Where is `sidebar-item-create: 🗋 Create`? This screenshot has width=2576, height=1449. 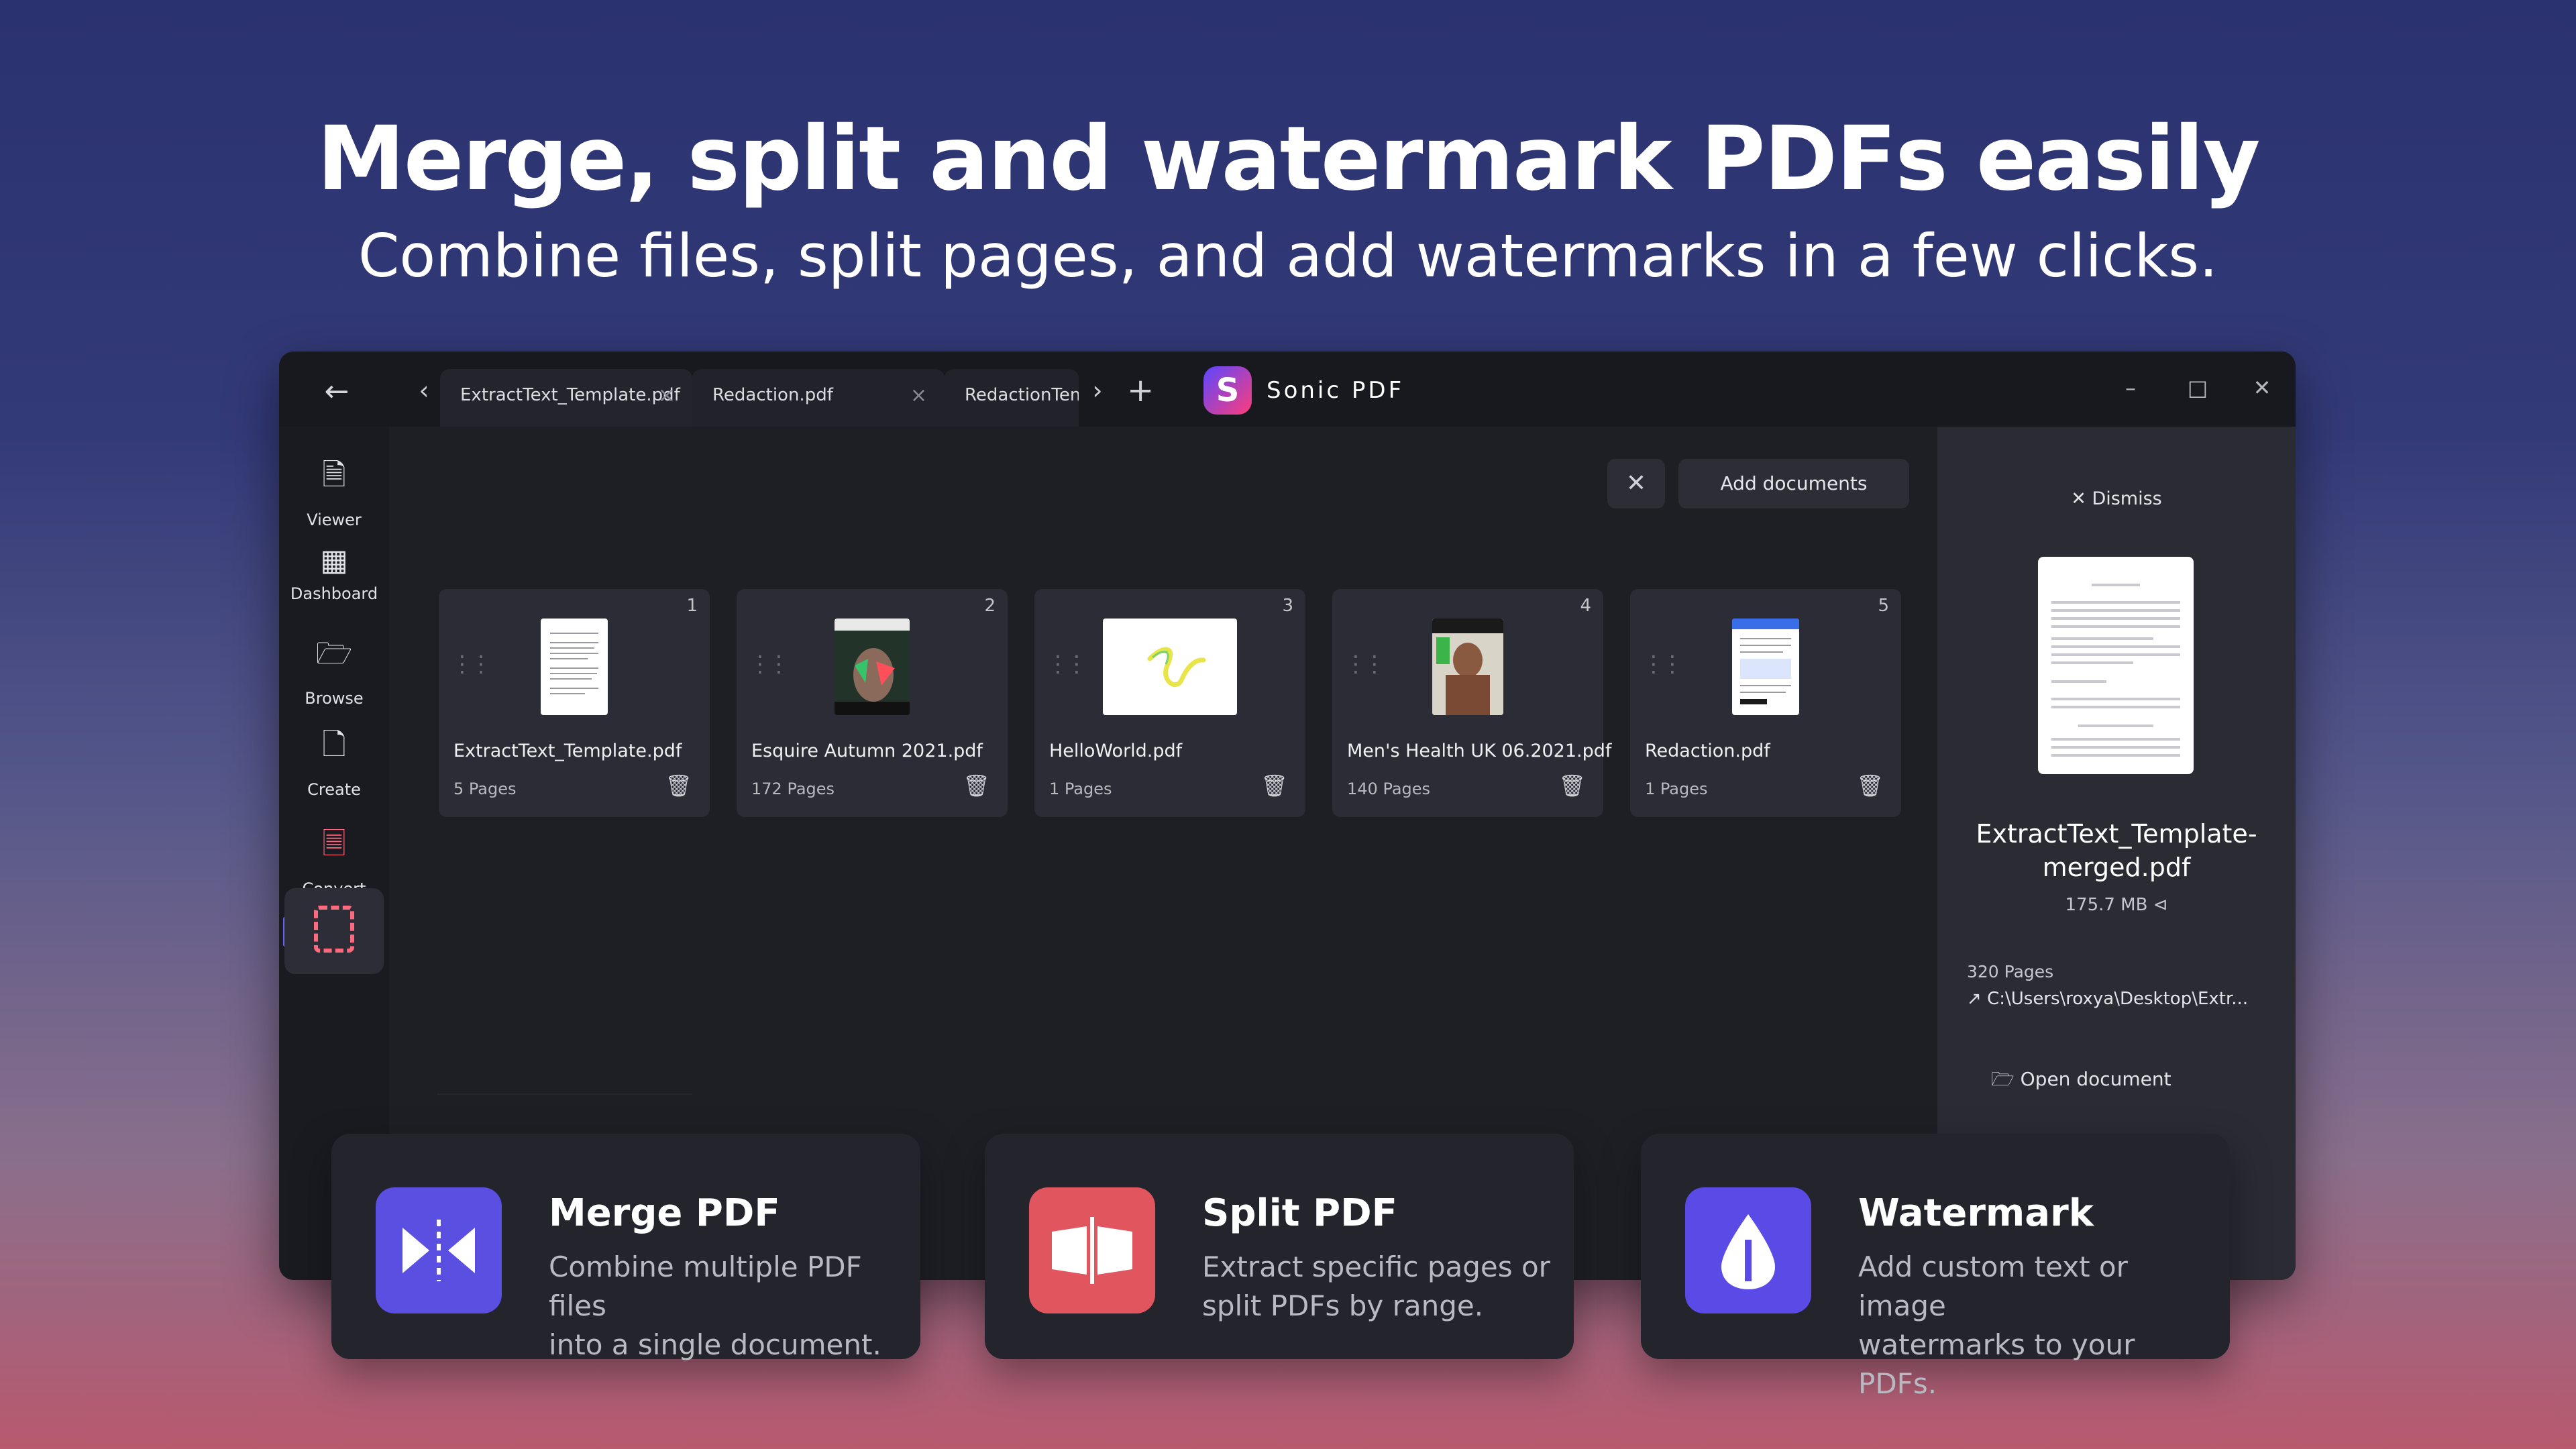 sidebar-item-create: 🗋 Create is located at coordinates (334, 761).